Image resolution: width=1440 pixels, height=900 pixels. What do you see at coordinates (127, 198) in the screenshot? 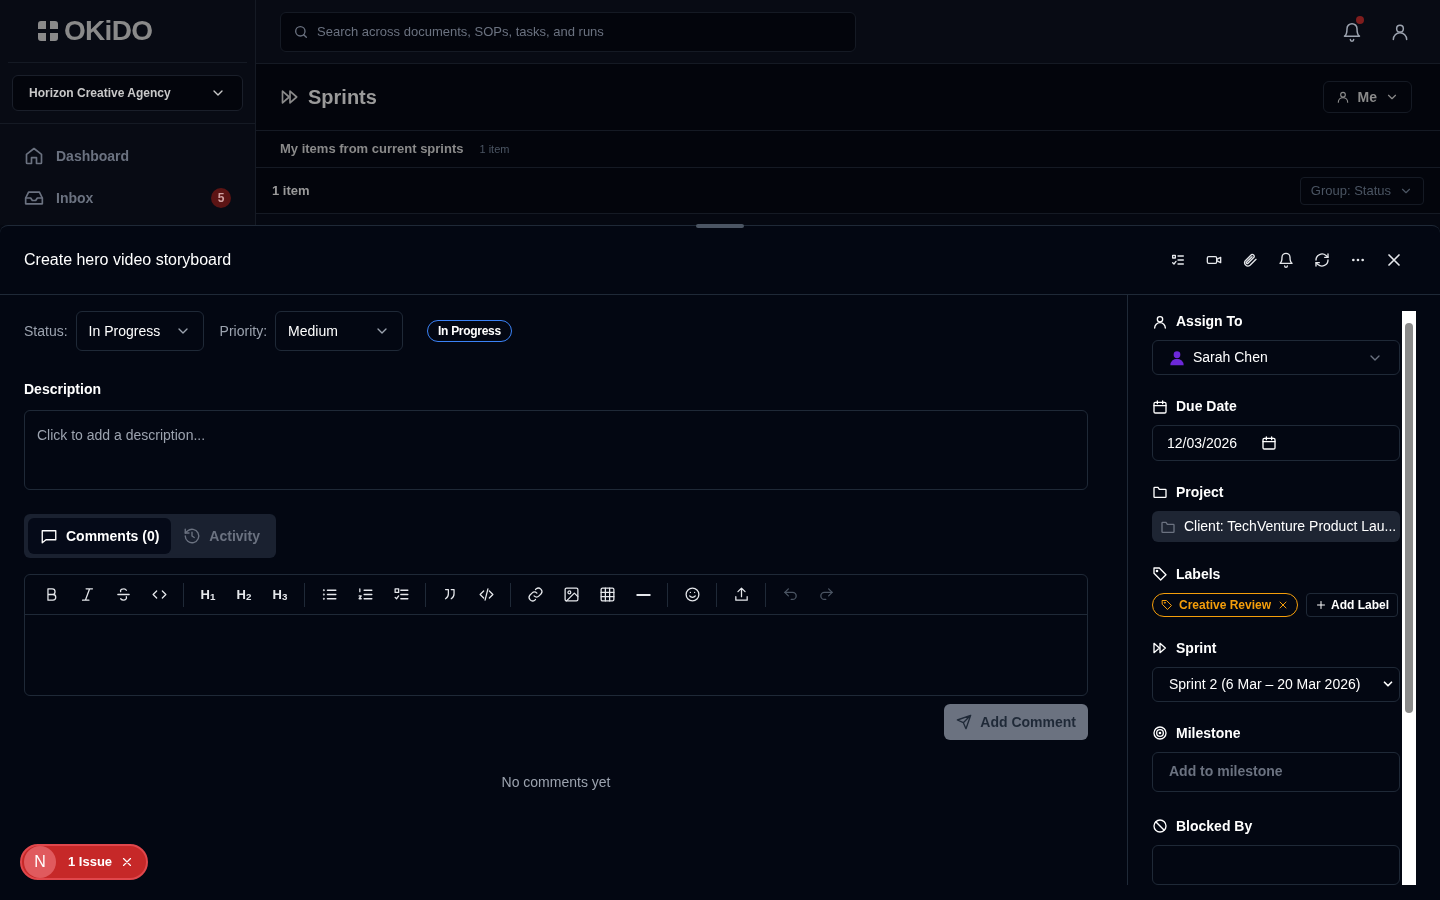
I see `nav-item: Inbox 5` at bounding box center [127, 198].